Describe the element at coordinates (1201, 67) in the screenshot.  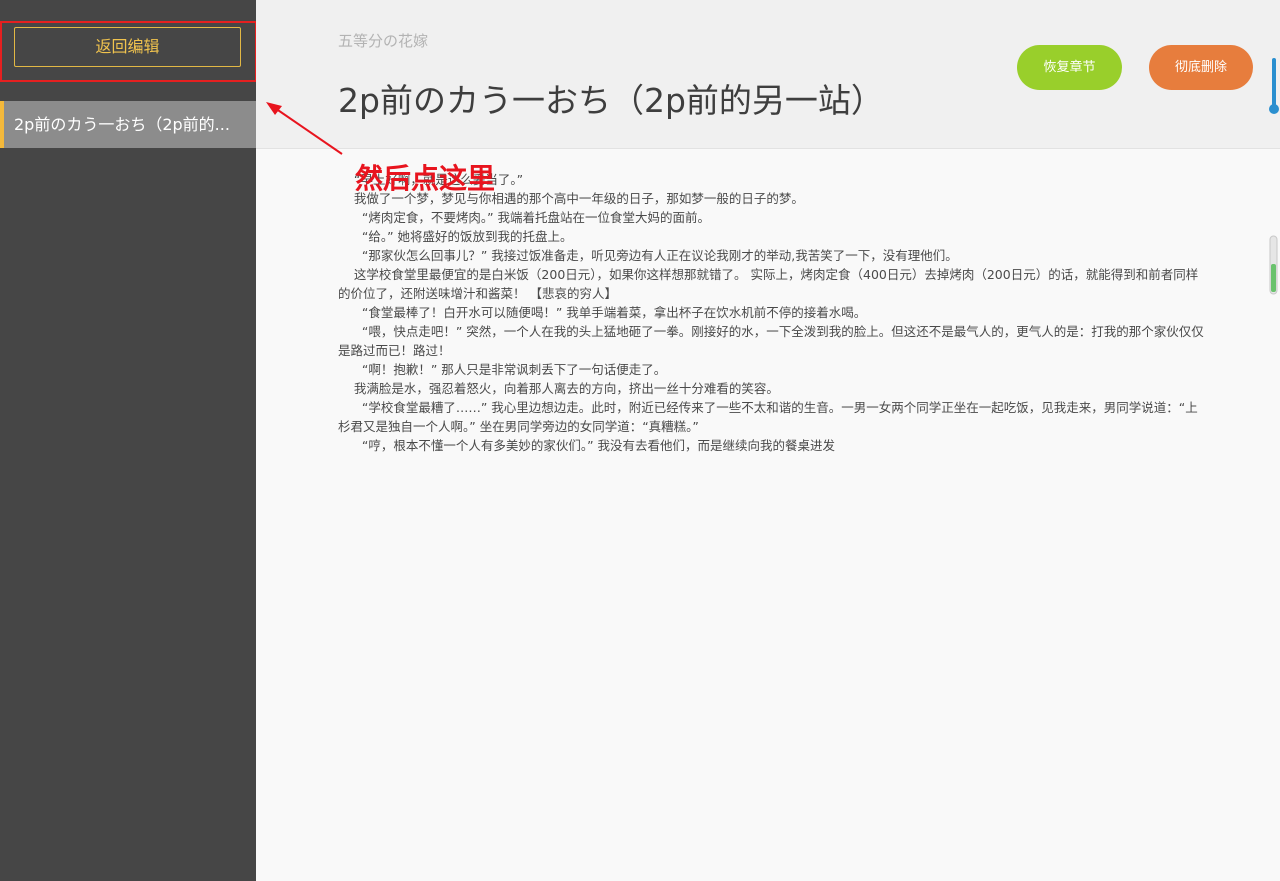
I see `delete-permanently-button: 彻底删除` at that location.